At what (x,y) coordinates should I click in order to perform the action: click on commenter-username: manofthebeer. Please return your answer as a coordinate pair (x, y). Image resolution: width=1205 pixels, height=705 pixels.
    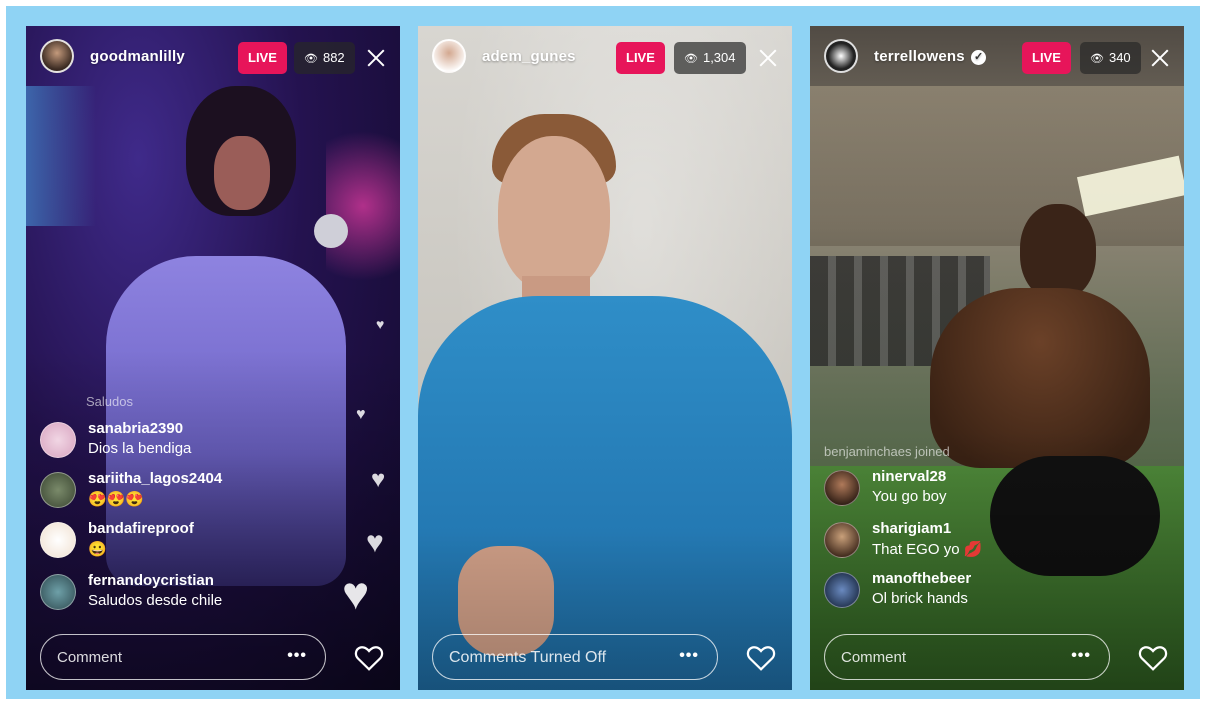
    Looking at the image, I should click on (921, 578).